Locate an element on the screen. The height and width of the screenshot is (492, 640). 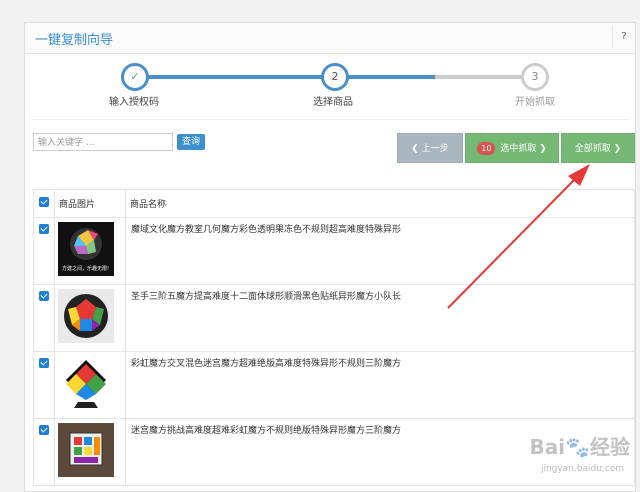
wizard-steps: ✓ 2 3 输入授权码 选择商品 开始抓取 is located at coordinates (330, 84).